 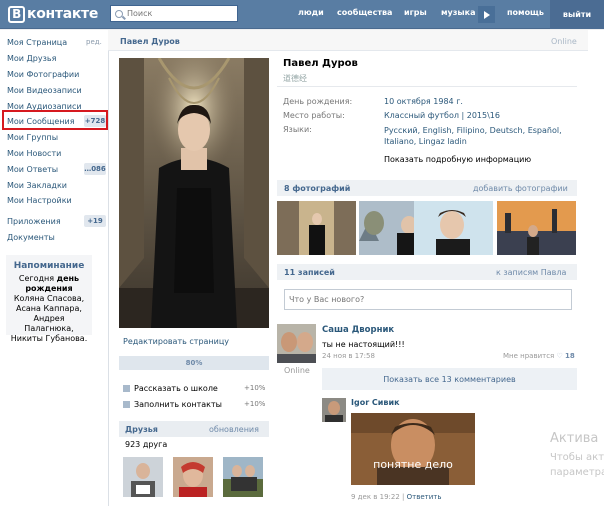 What do you see at coordinates (297, 370) in the screenshot?
I see `post-author-online: Online` at bounding box center [297, 370].